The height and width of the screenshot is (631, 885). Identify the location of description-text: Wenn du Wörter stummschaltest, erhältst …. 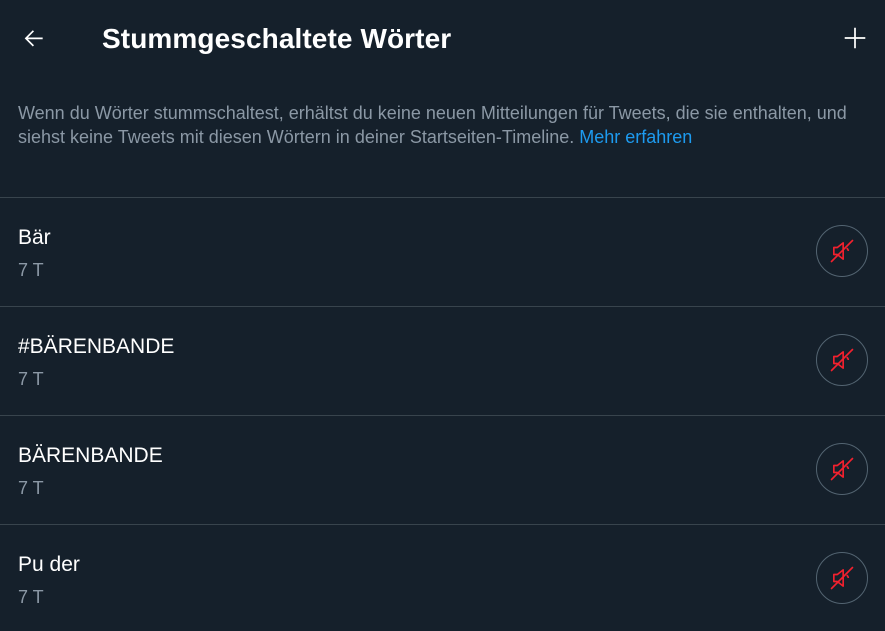
(432, 125).